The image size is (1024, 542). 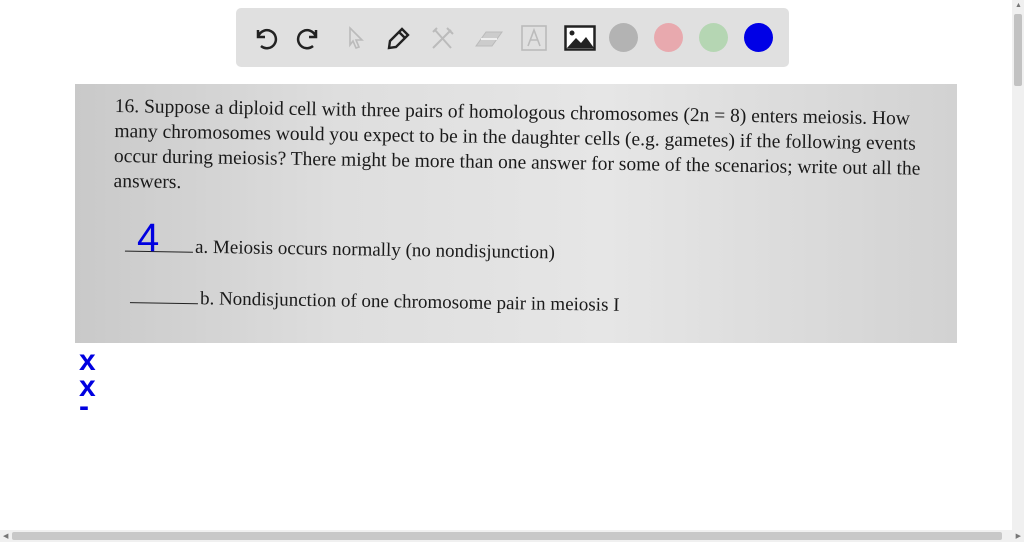 What do you see at coordinates (668, 37) in the screenshot?
I see `color-pink` at bounding box center [668, 37].